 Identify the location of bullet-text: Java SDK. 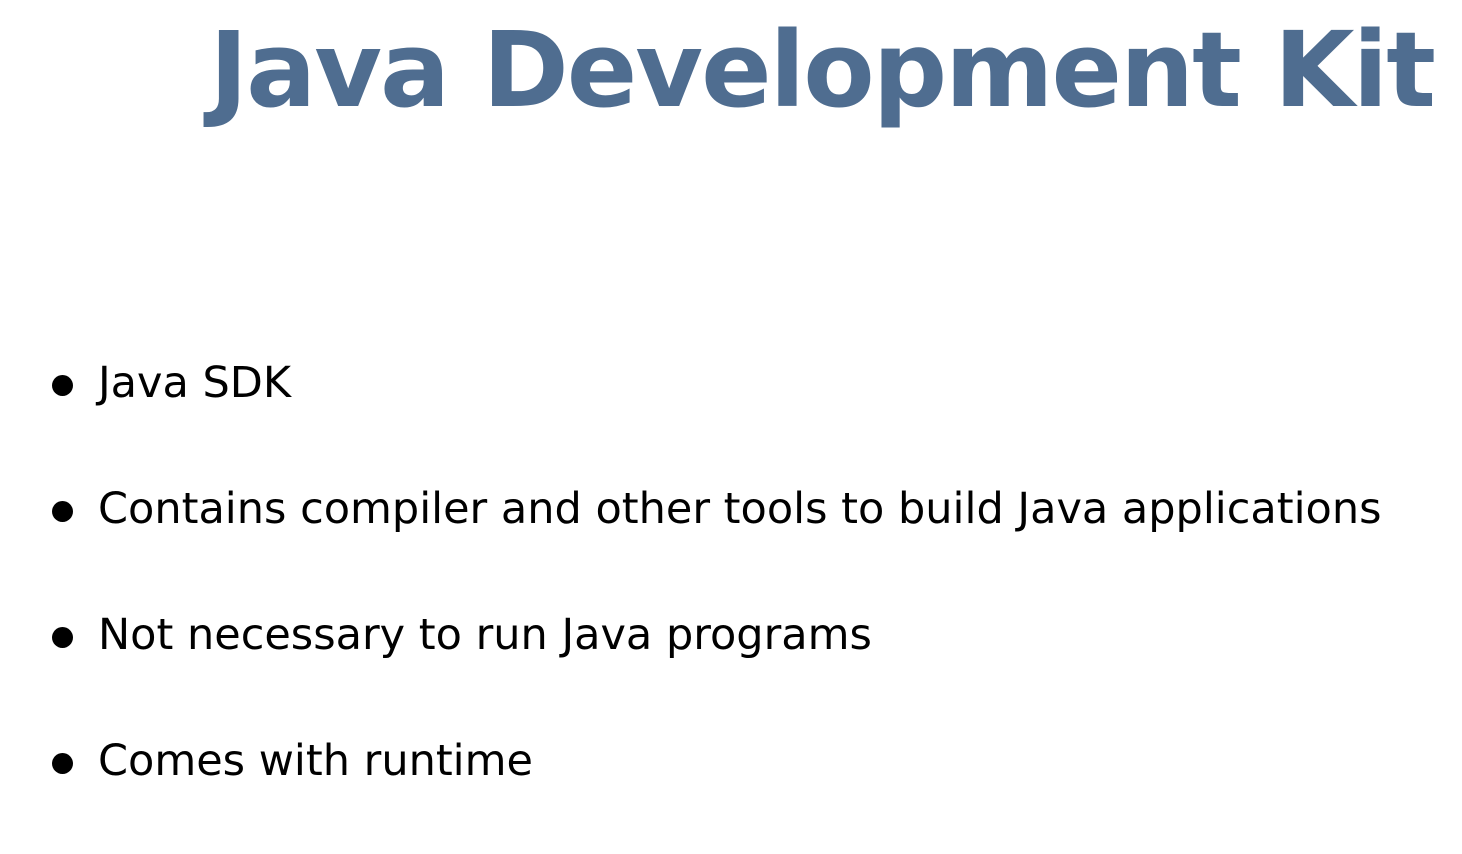
(195, 383).